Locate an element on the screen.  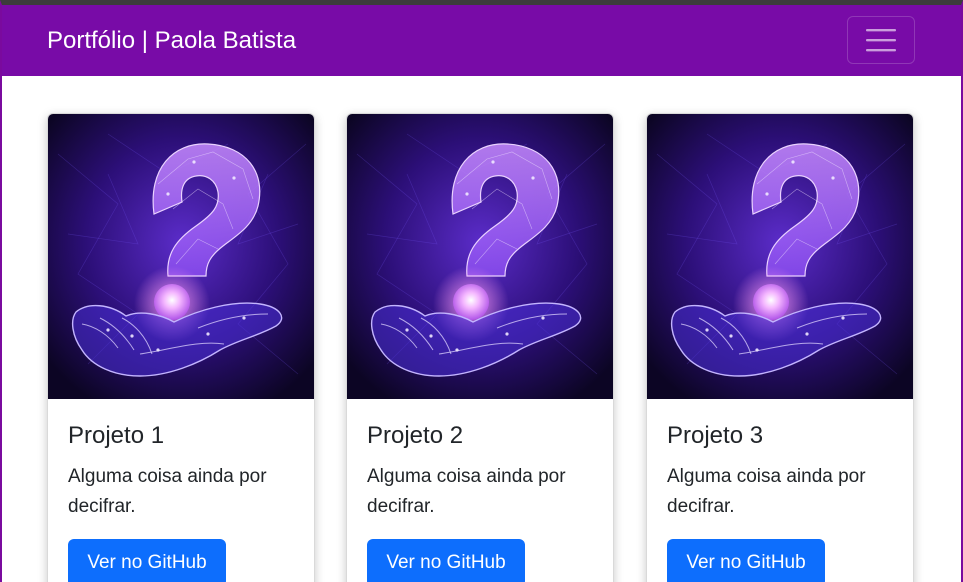
project-title: Projeto 3 is located at coordinates (715, 435).